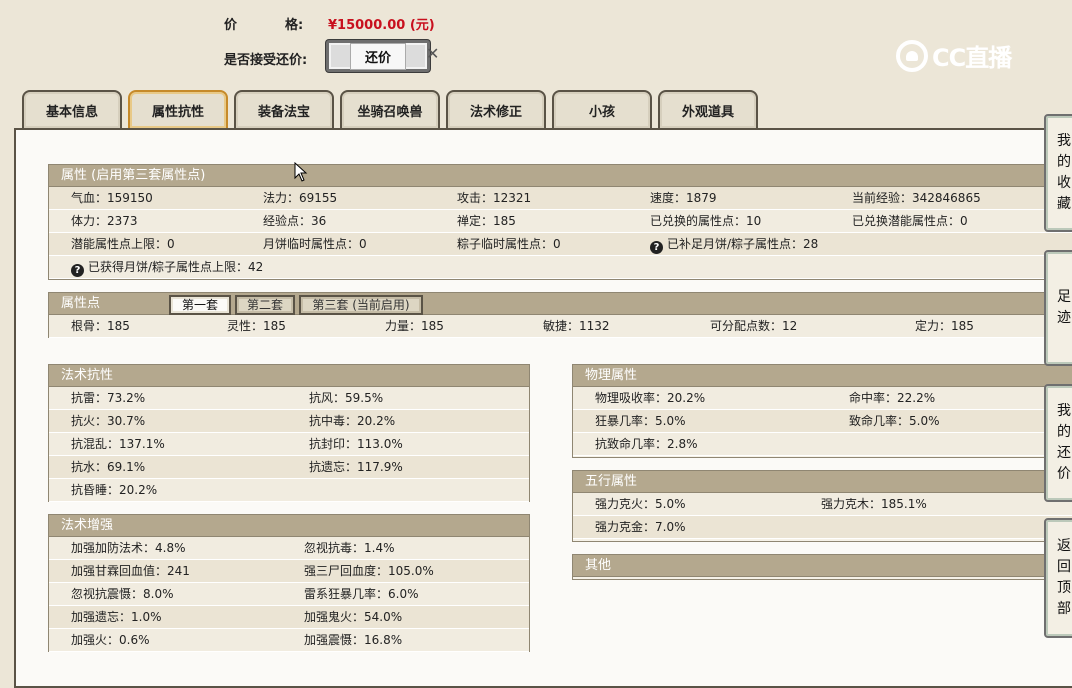 This screenshot has width=1072, height=688. I want to click on boost-value: 加强遗忘：1.0%, so click(116, 617).